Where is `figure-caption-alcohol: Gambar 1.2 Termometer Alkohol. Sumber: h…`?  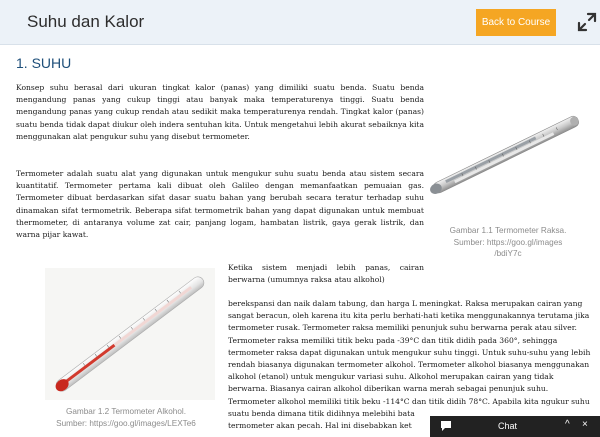 figure-caption-alcohol: Gambar 1.2 Termometer Alkohol. Sumber: h… is located at coordinates (126, 417).